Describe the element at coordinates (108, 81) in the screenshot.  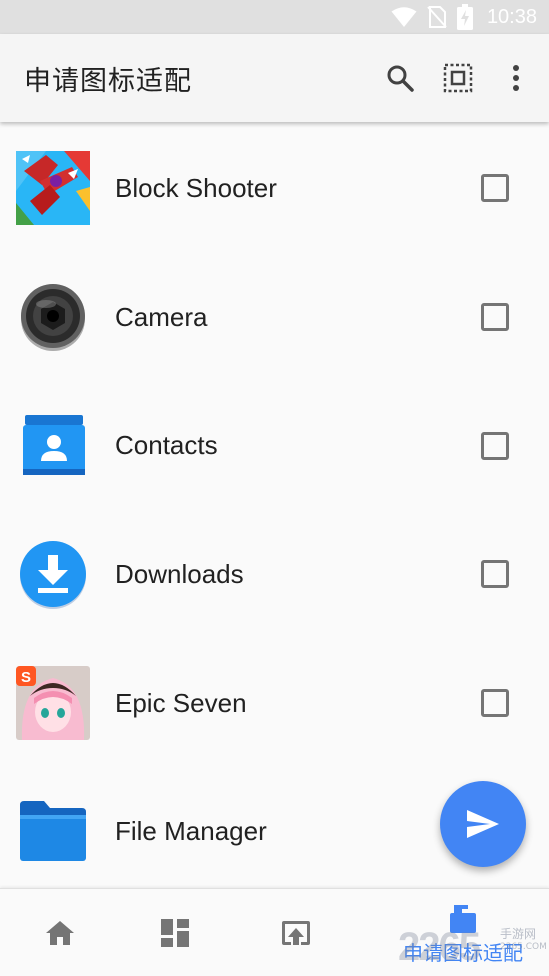
I see `page-title: 申请图标适配` at that location.